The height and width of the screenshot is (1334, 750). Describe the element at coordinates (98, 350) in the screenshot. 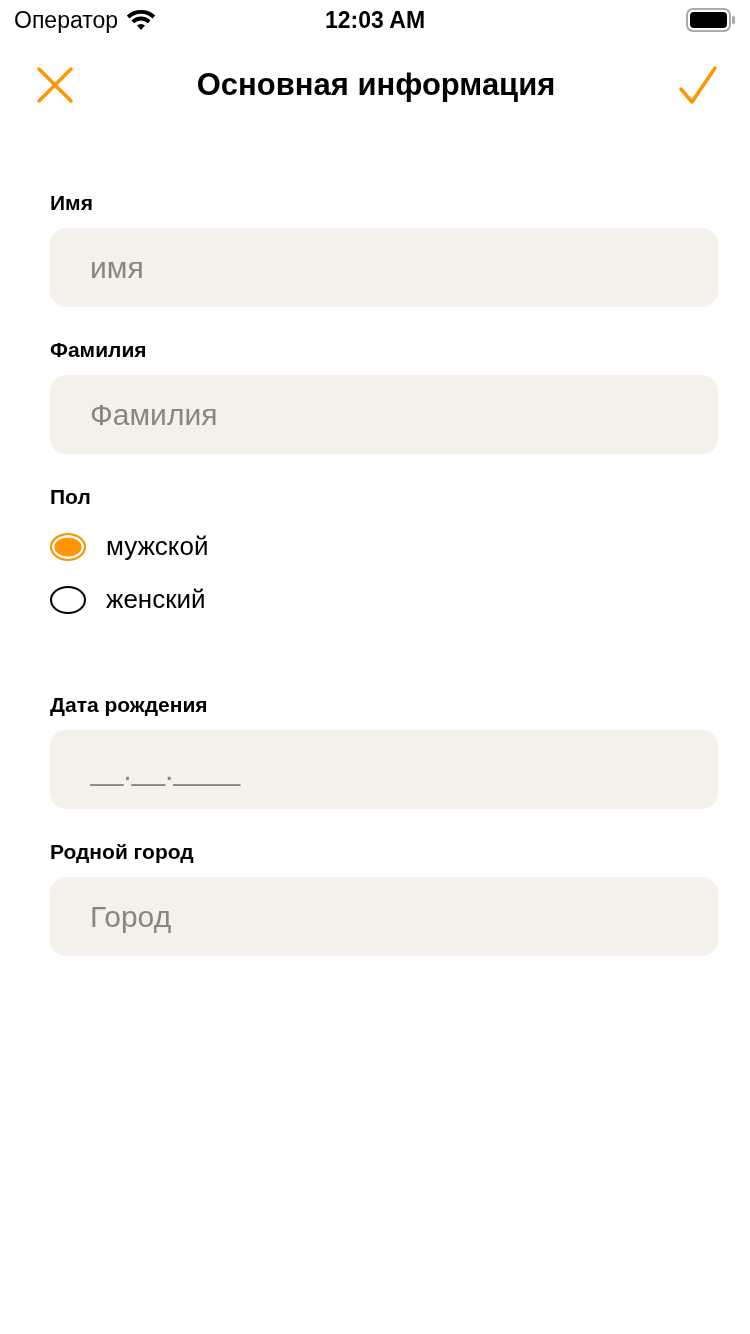

I see `field-label: Фамилия` at that location.